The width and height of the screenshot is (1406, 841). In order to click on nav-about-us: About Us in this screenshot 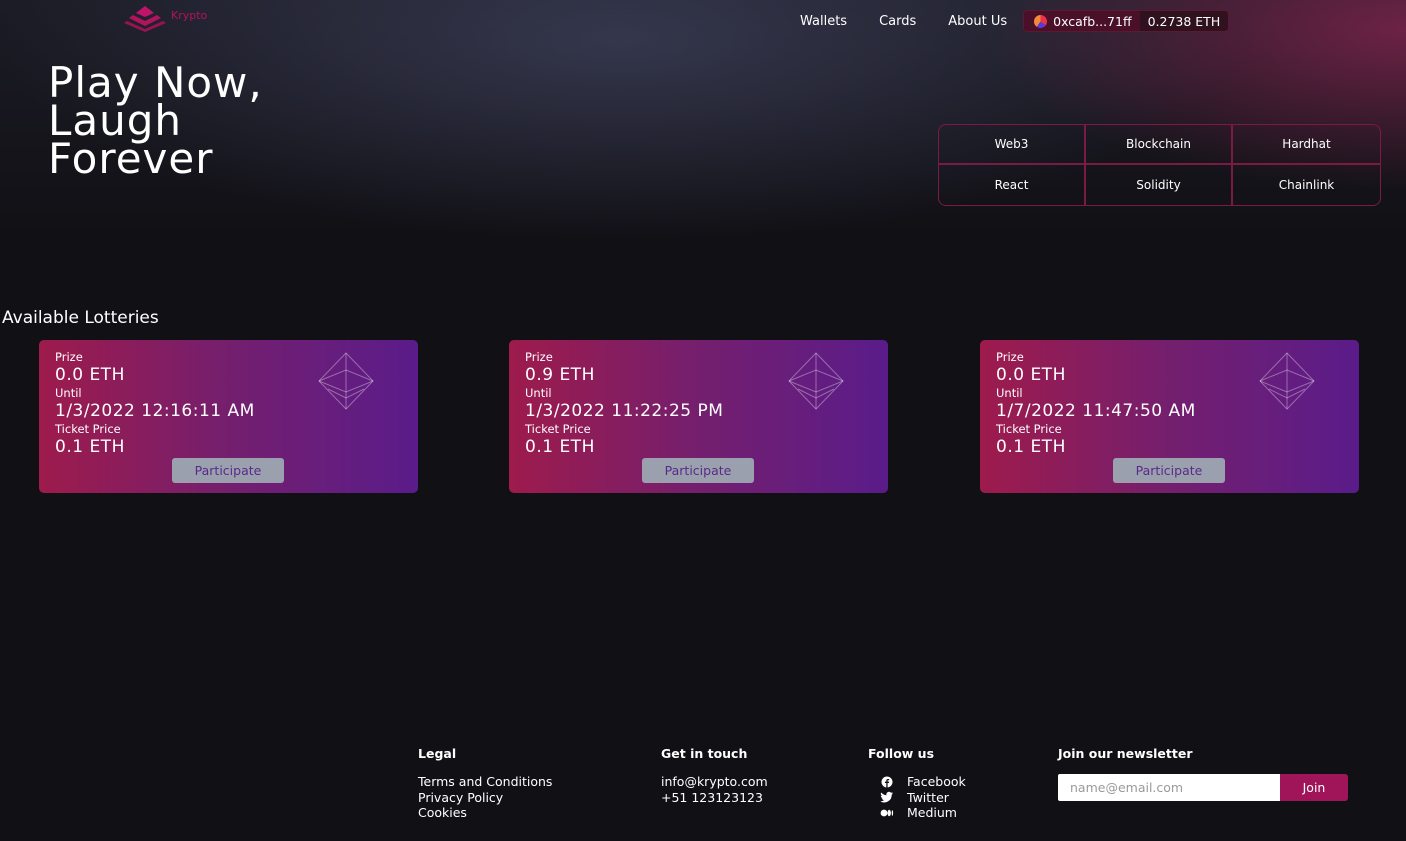, I will do `click(977, 21)`.